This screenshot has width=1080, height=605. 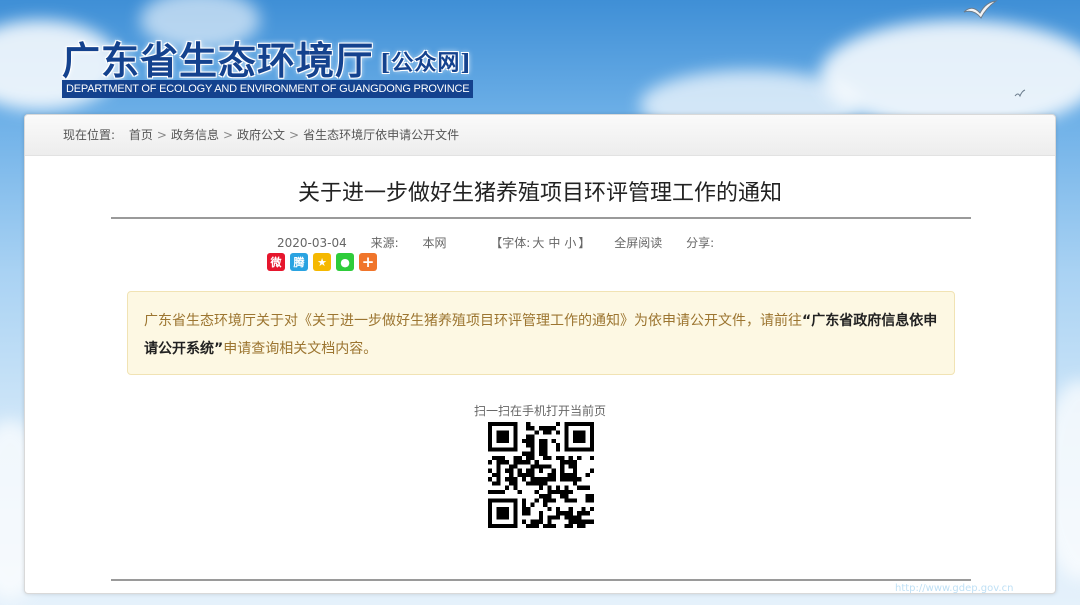 What do you see at coordinates (300, 349) in the screenshot?
I see `notice-text-end: 申请查询相关文档内容。` at bounding box center [300, 349].